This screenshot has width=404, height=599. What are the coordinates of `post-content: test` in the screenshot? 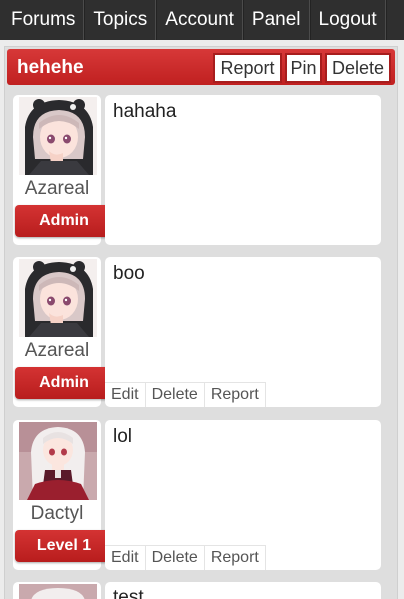 It's located at (243, 590).